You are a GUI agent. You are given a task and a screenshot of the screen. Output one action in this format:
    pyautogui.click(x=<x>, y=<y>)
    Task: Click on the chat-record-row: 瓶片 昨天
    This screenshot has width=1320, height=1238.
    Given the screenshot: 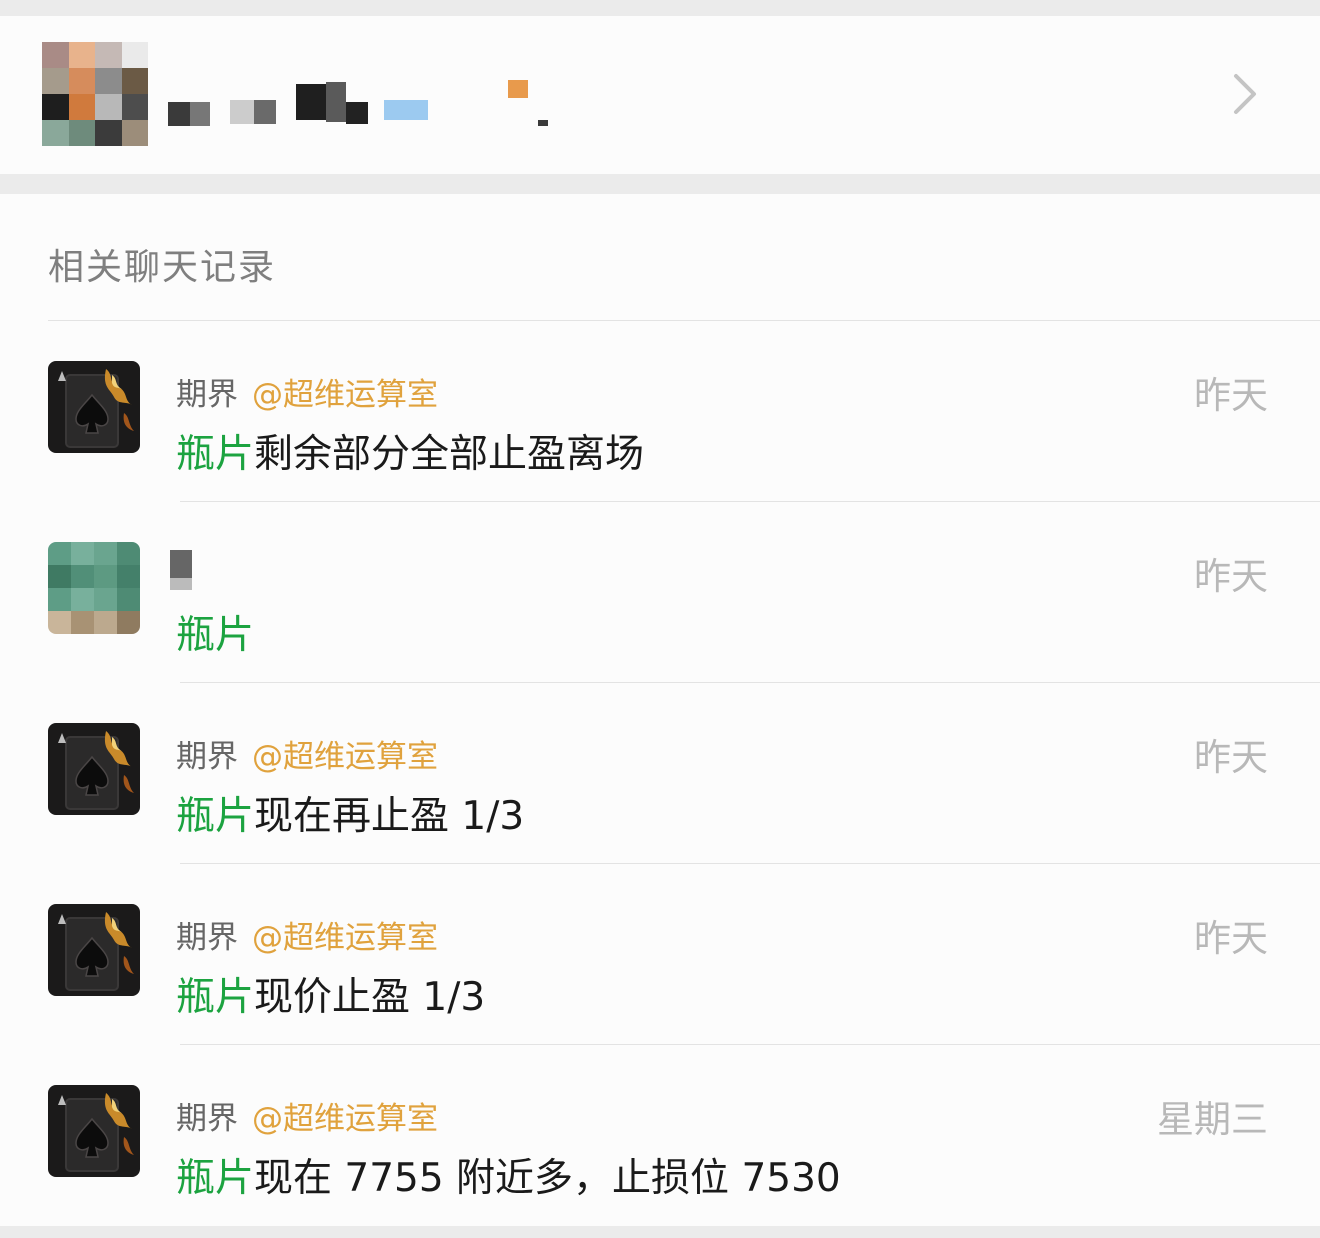 What is the action you would take?
    pyautogui.click(x=660, y=592)
    